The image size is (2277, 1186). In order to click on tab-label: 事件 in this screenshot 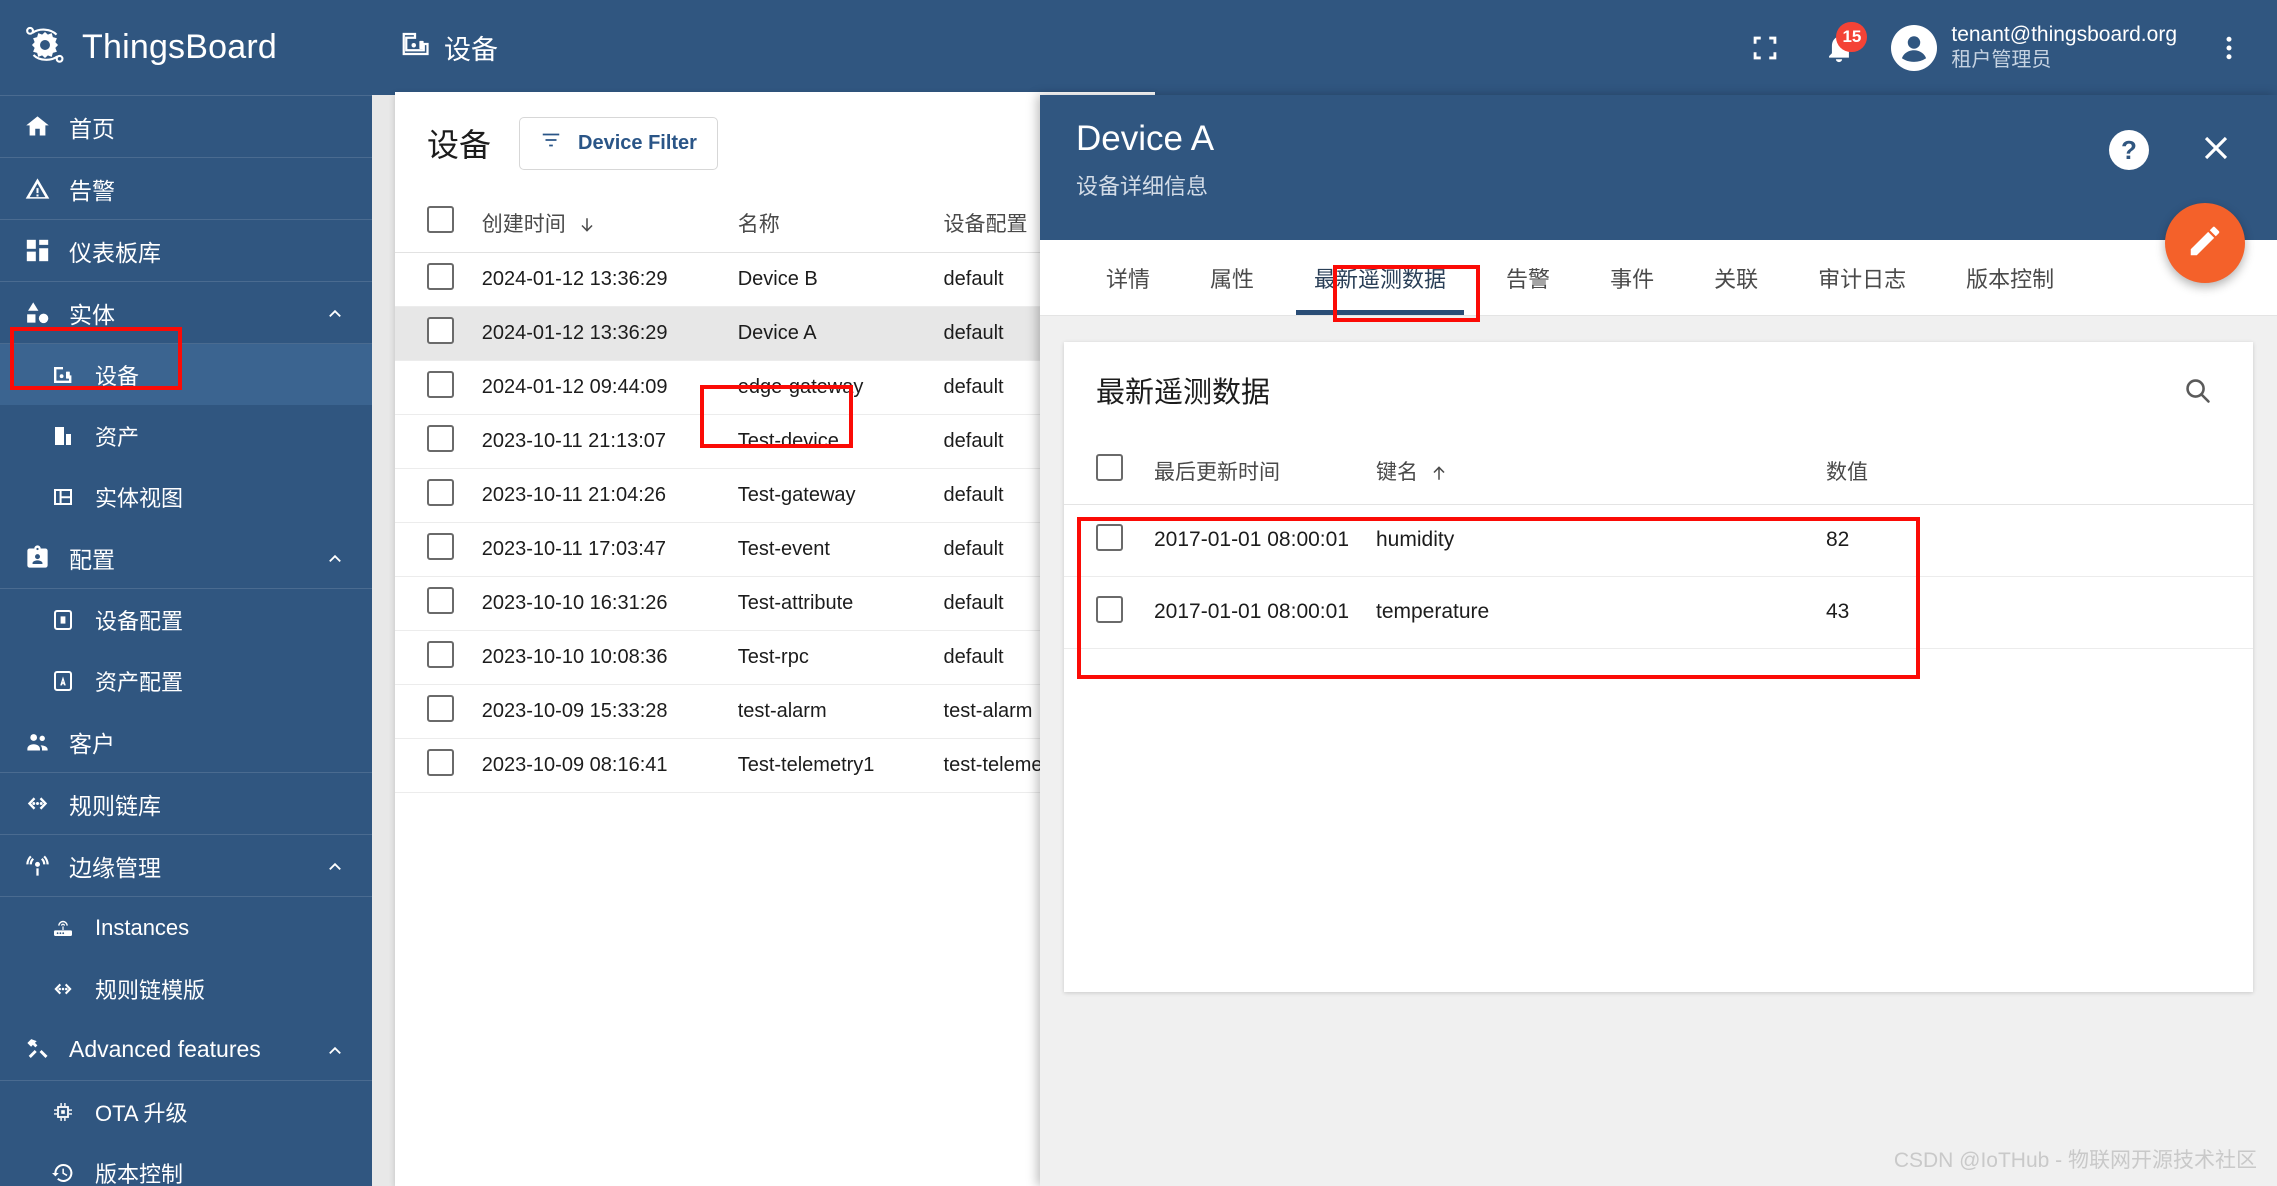, I will do `click(1632, 279)`.